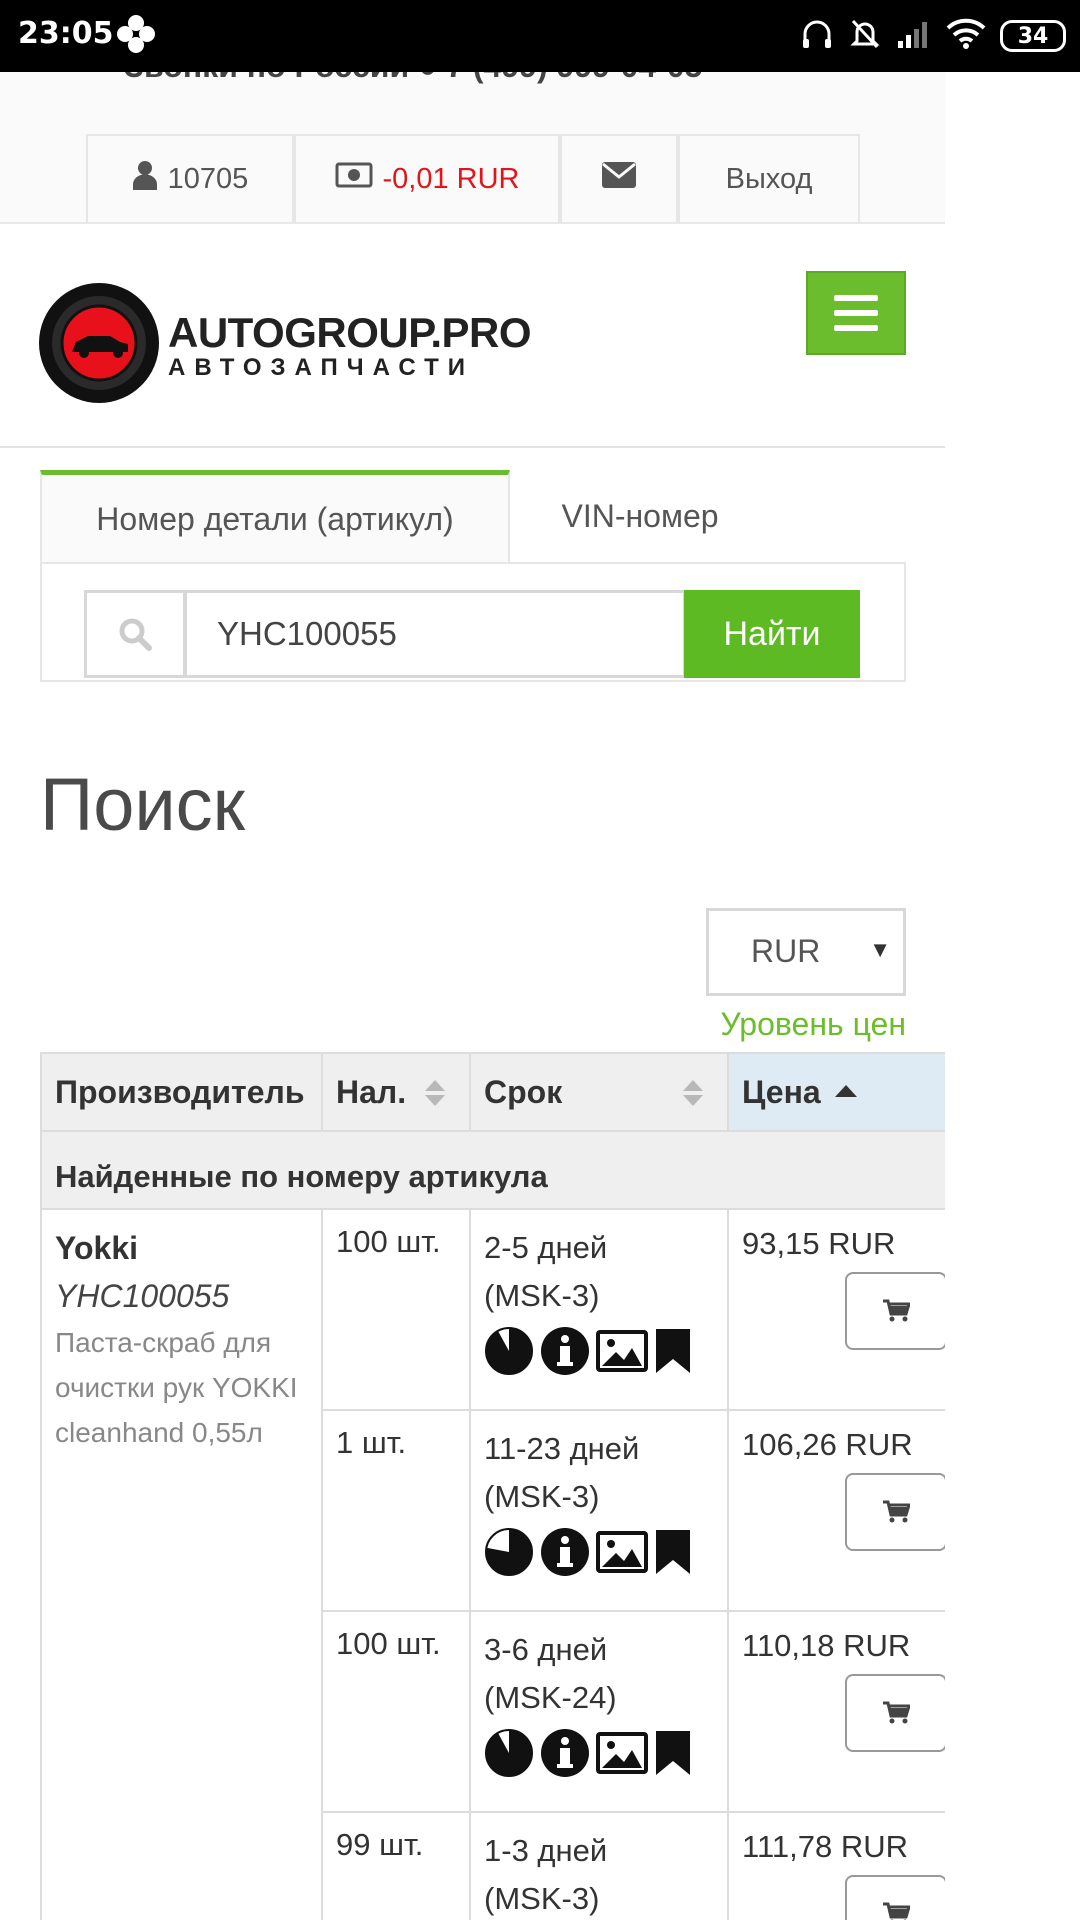 The image size is (1080, 1920). I want to click on signal-icon, so click(914, 36).